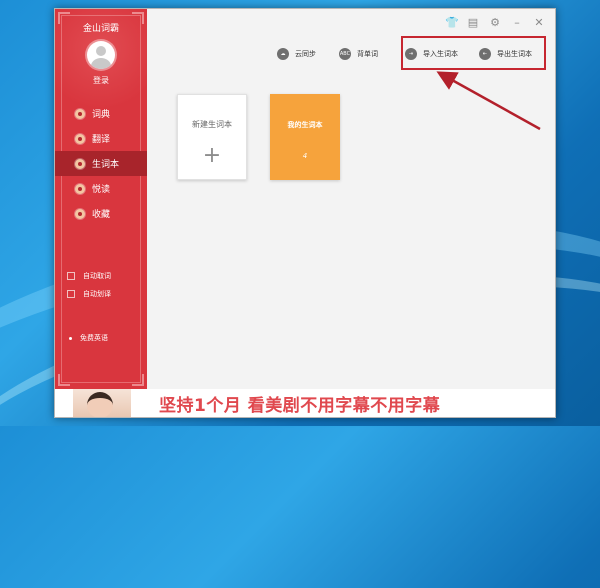  Describe the element at coordinates (305, 137) in the screenshot. I see `my-wordbook-card: 我的生词本 4` at that location.